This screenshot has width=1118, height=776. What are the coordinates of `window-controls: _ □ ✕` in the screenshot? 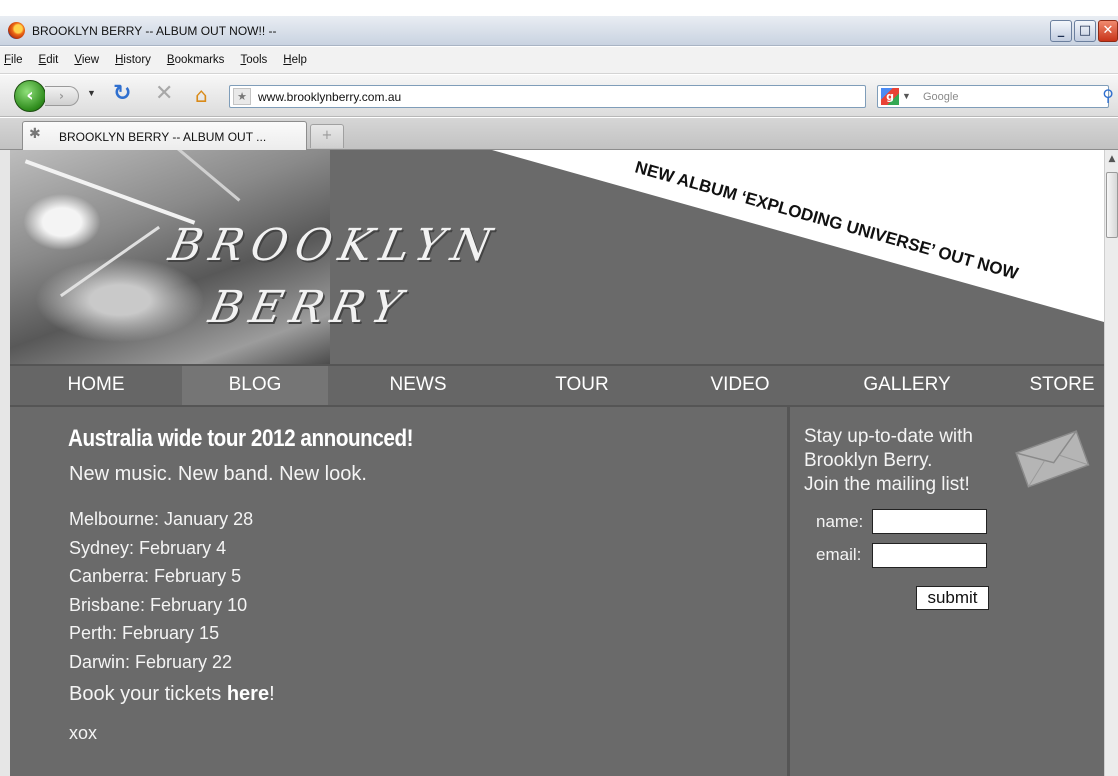 It's located at (1084, 31).